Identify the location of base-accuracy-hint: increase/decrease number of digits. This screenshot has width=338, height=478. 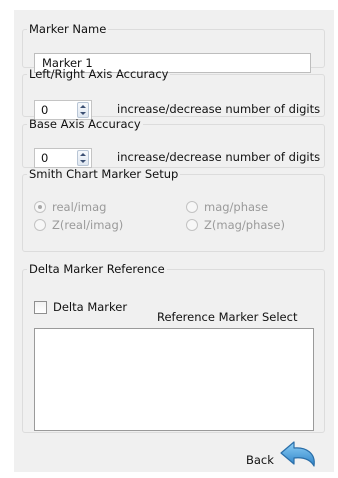
(219, 157).